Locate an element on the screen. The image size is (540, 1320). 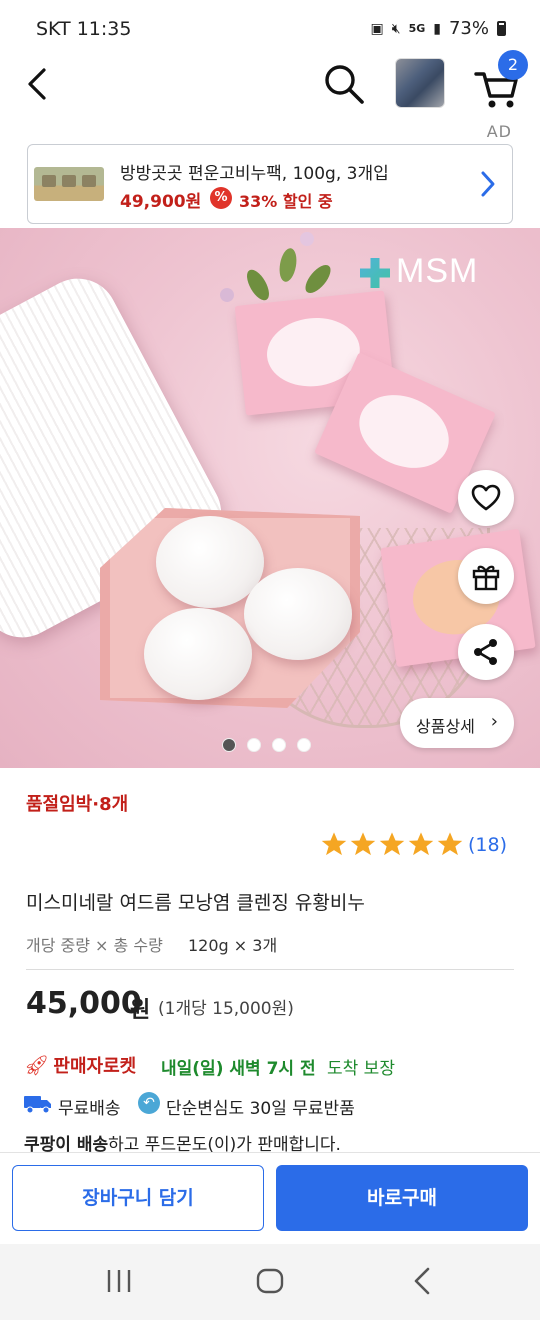
product-title: 미스미네랄 여드름 모낭염 클렌징 유황비누 is located at coordinates (195, 903).